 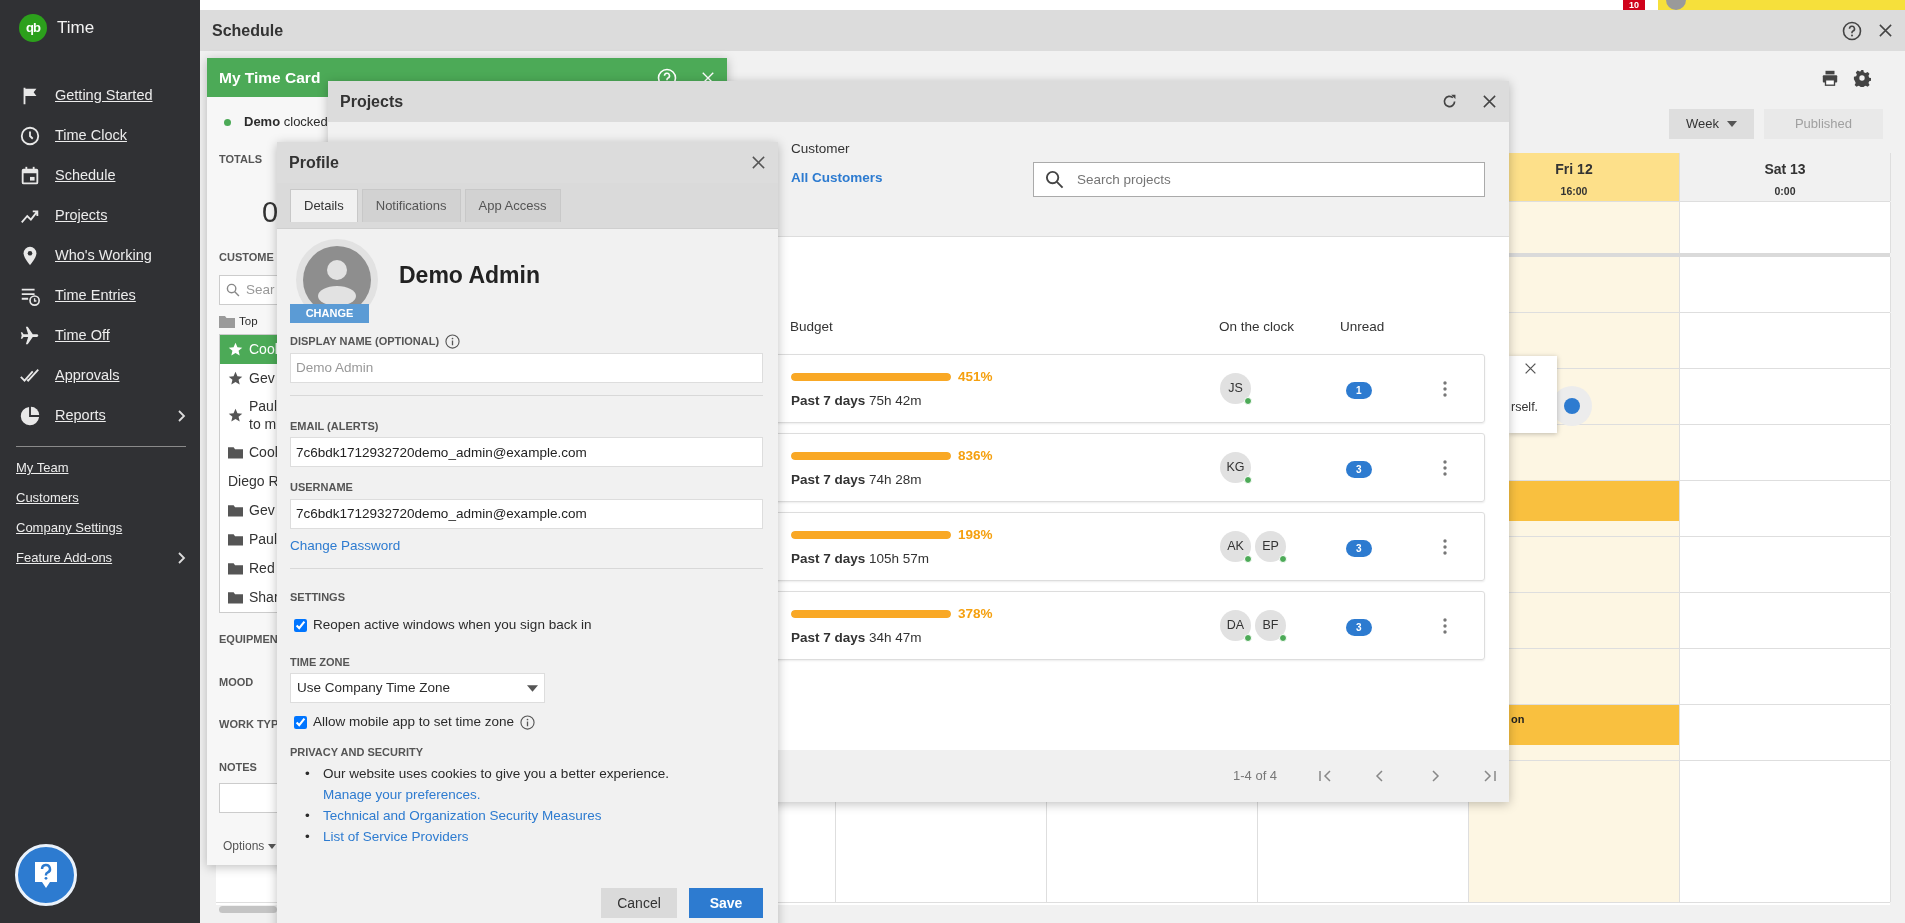 What do you see at coordinates (414, 722) in the screenshot?
I see `checkbox-label: Allow mobile app to set time zone` at bounding box center [414, 722].